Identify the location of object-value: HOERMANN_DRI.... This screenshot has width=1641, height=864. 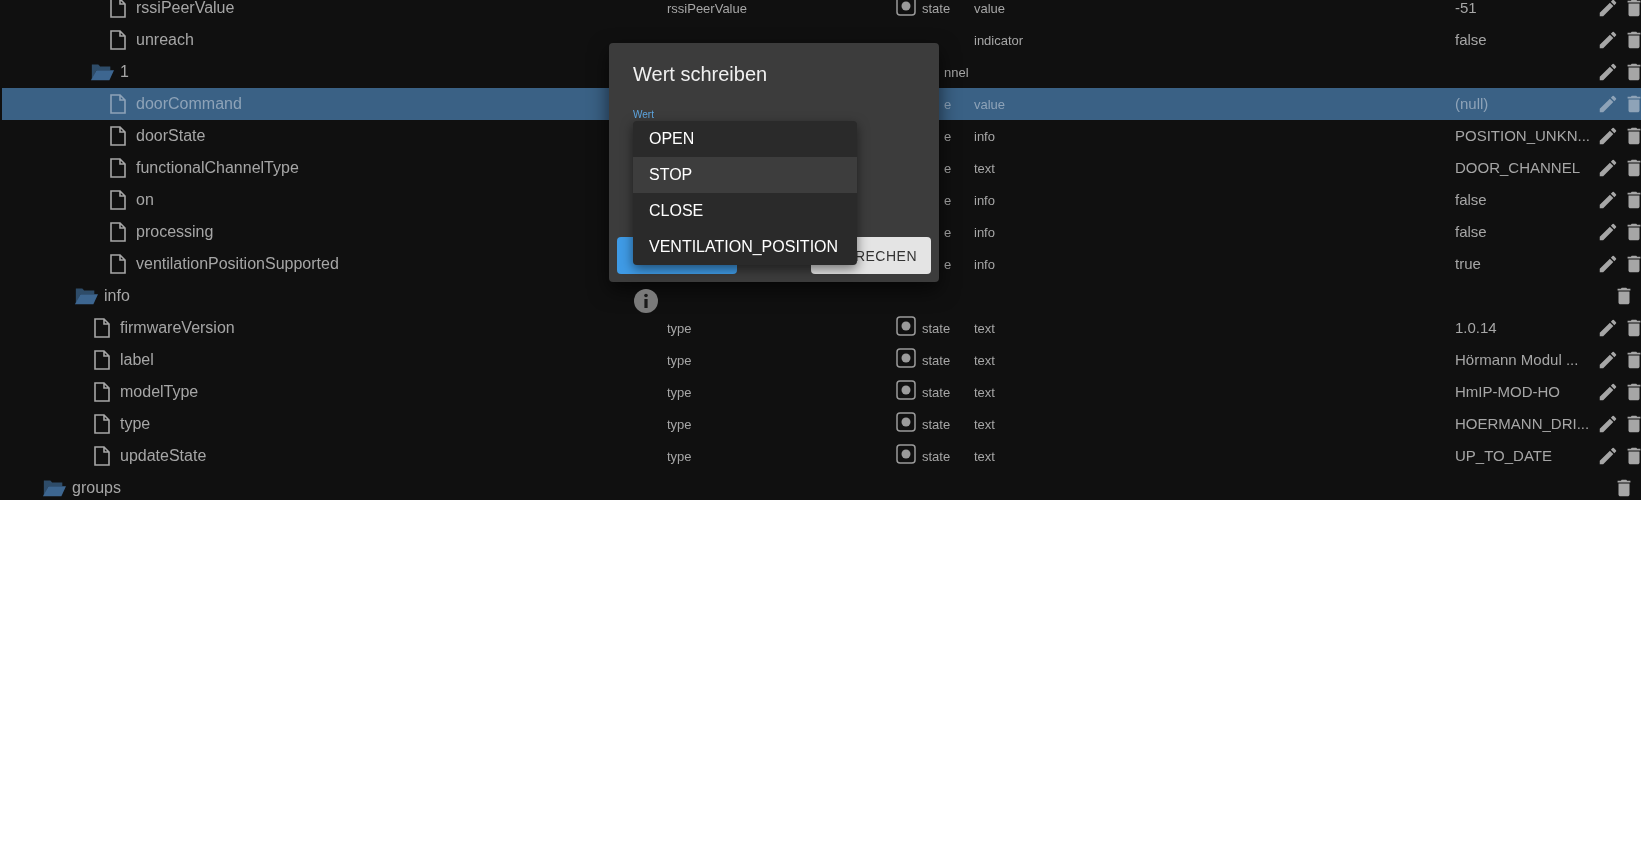
(1522, 423).